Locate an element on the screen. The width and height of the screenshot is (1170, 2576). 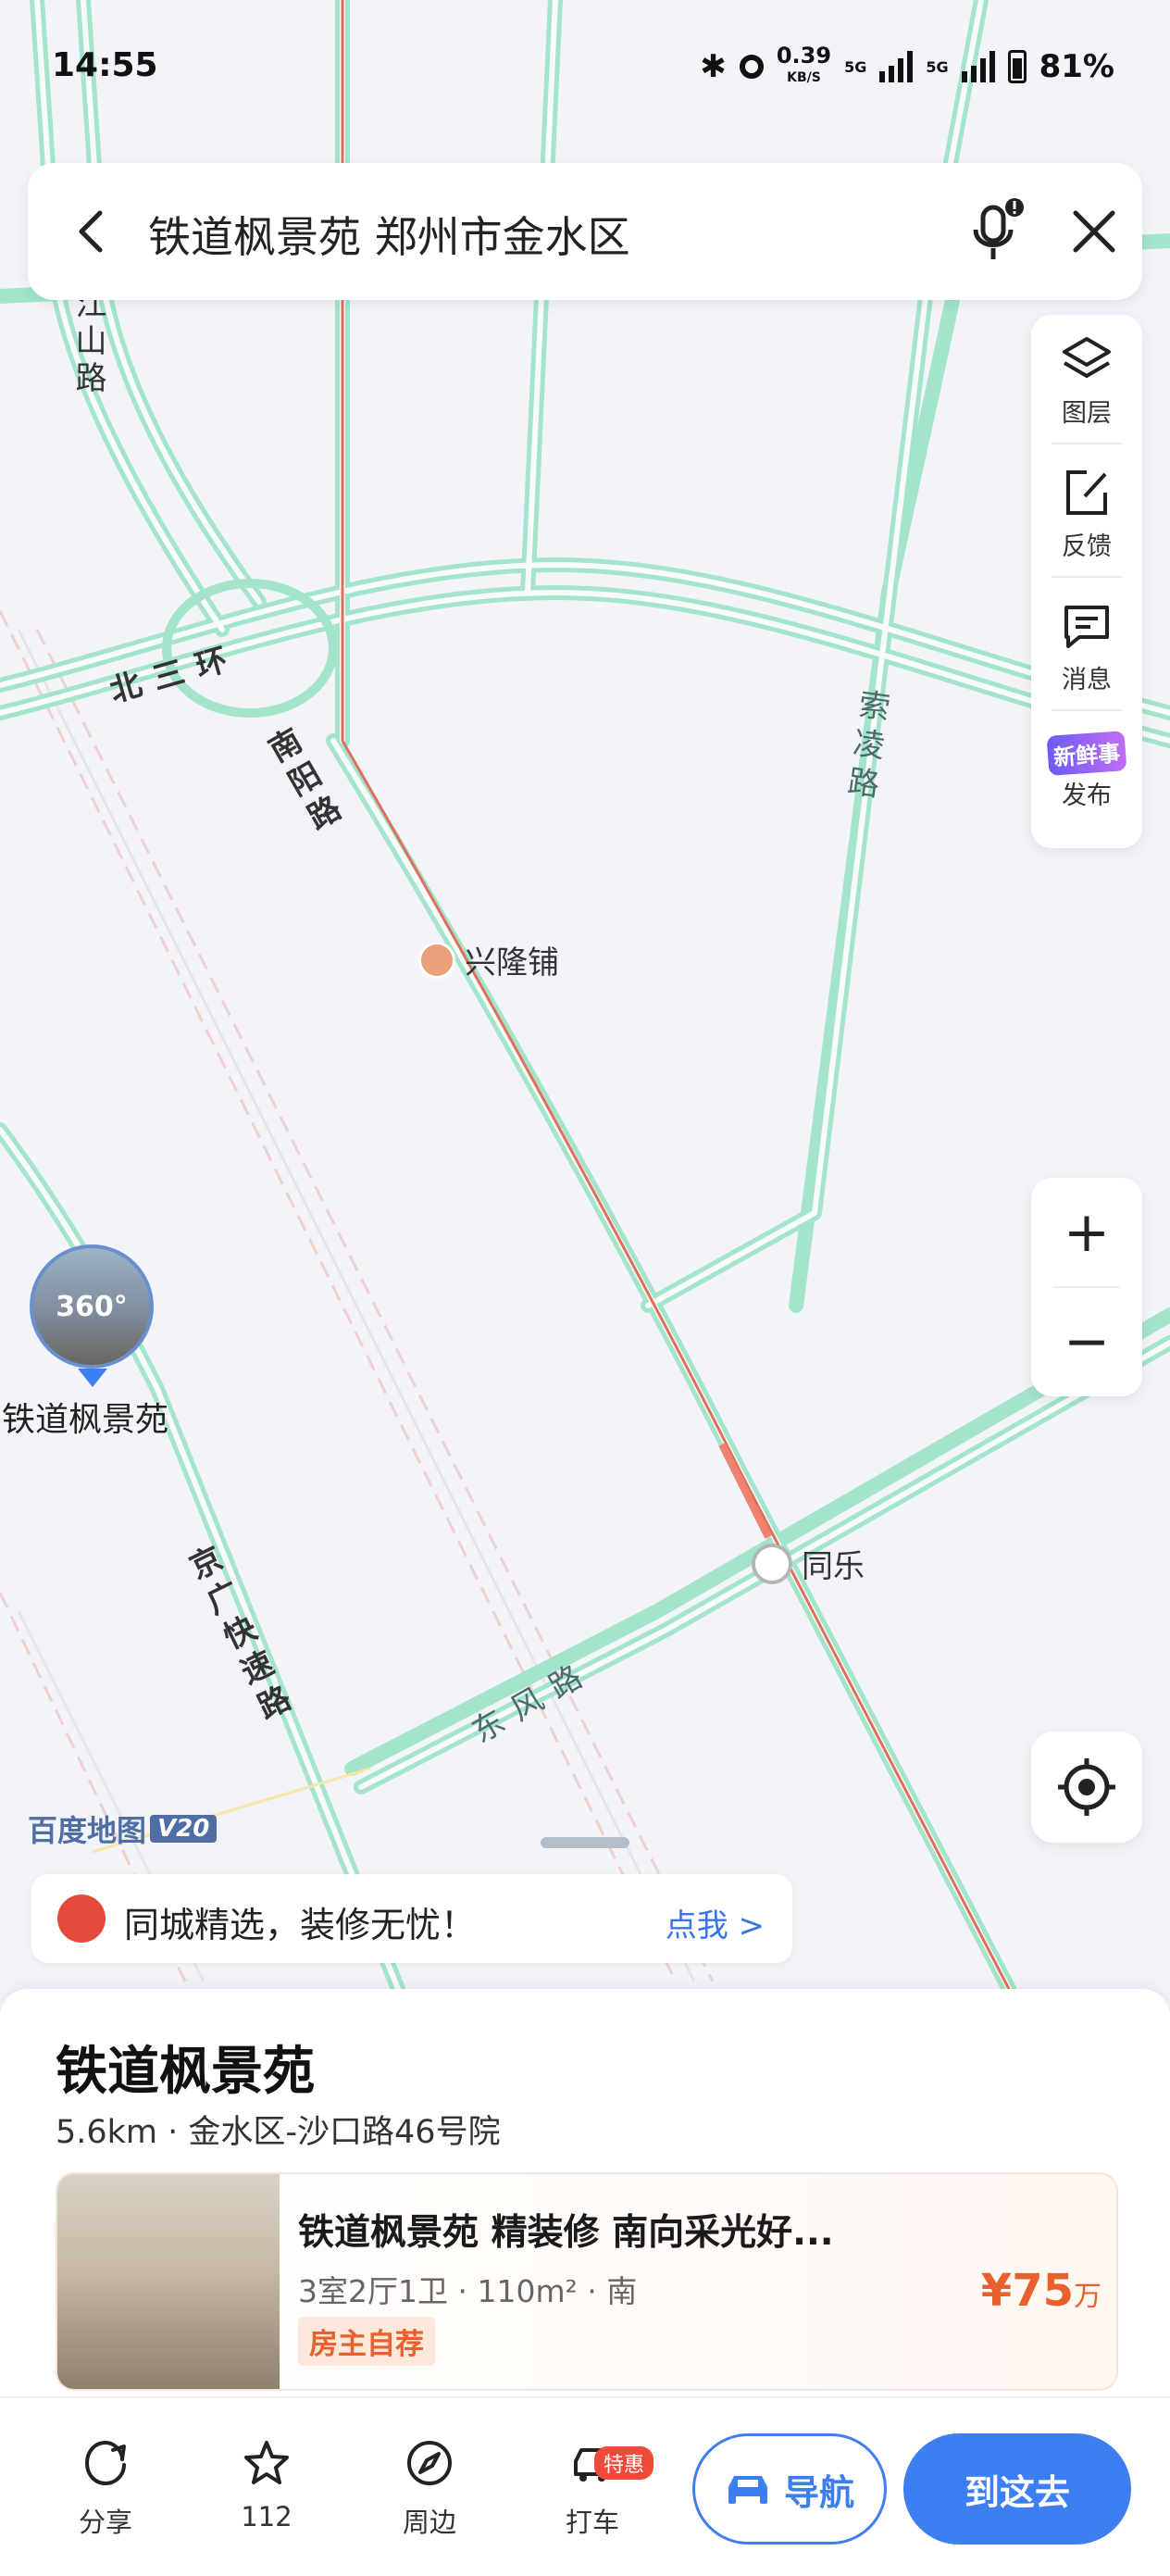
network-speed: 0.39 KB/S is located at coordinates (804, 64).